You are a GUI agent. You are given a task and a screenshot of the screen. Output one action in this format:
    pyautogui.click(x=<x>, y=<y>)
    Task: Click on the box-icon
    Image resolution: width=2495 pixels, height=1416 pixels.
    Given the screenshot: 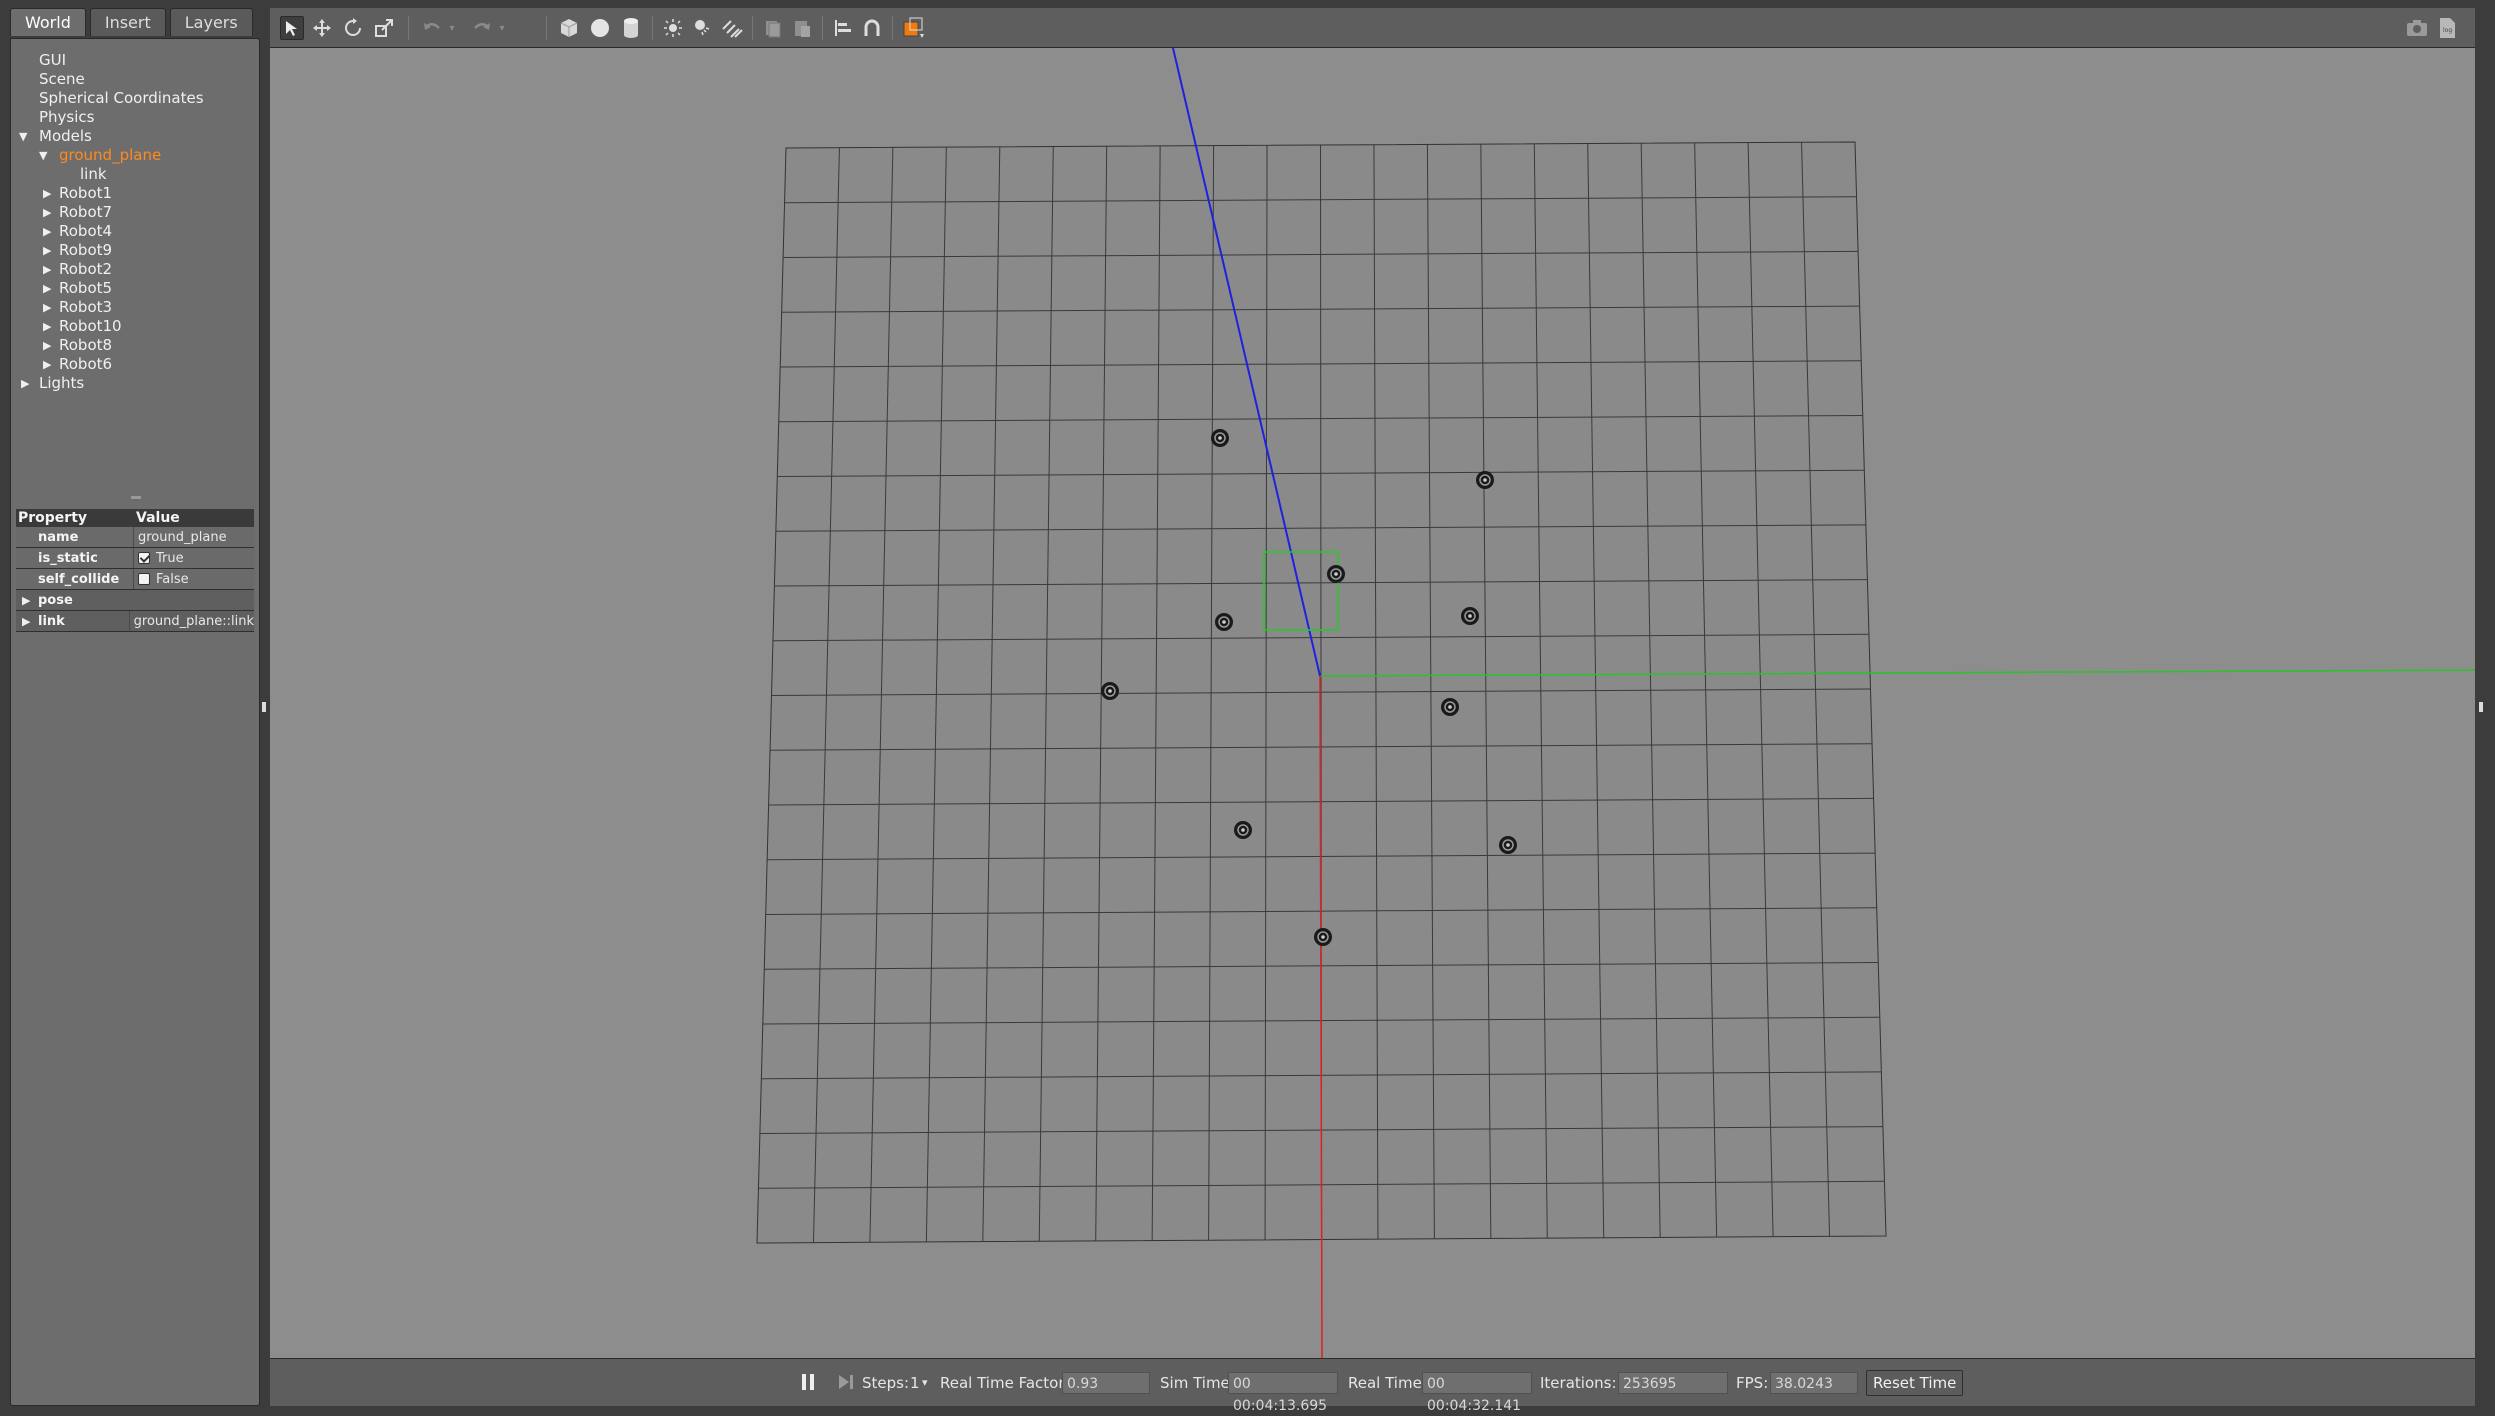 What is the action you would take?
    pyautogui.click(x=569, y=28)
    